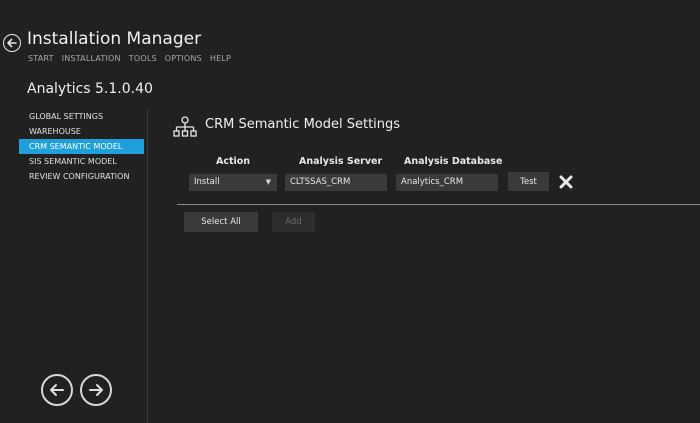  What do you see at coordinates (233, 182) in the screenshot?
I see `action-select: Install ▼` at bounding box center [233, 182].